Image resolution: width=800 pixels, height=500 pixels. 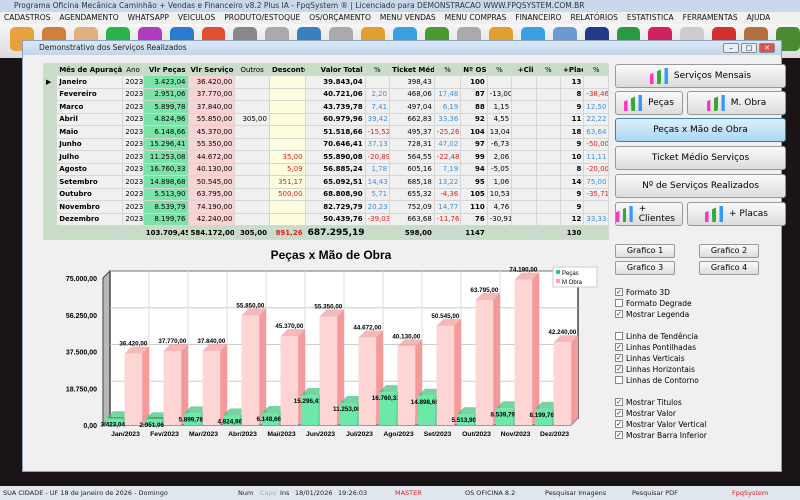 What do you see at coordinates (645, 413) in the screenshot?
I see `option-checkbox: ✓ Mostrar Valor` at bounding box center [645, 413].